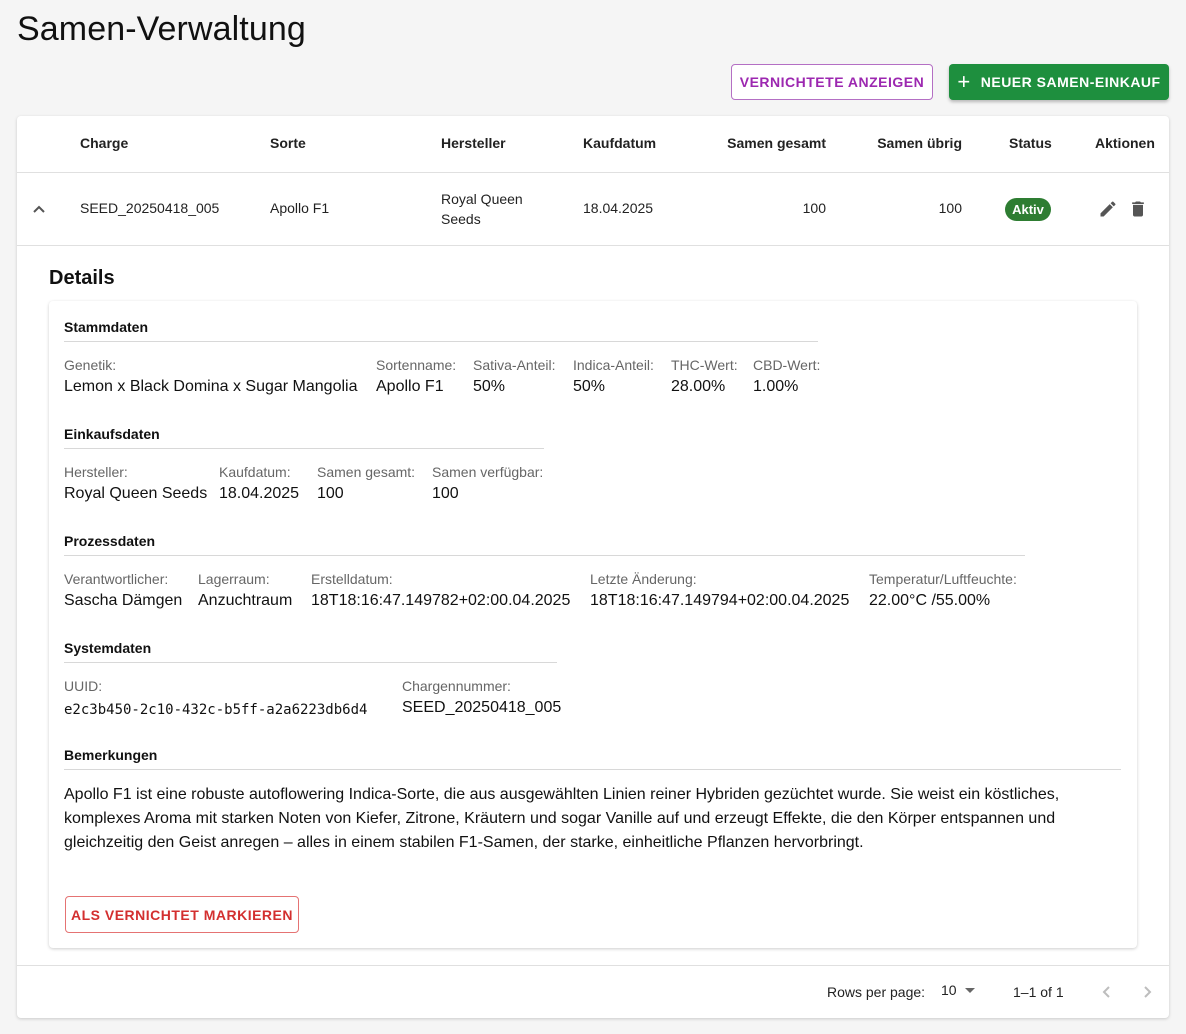  Describe the element at coordinates (1030, 143) in the screenshot. I see `header-status: Status` at that location.